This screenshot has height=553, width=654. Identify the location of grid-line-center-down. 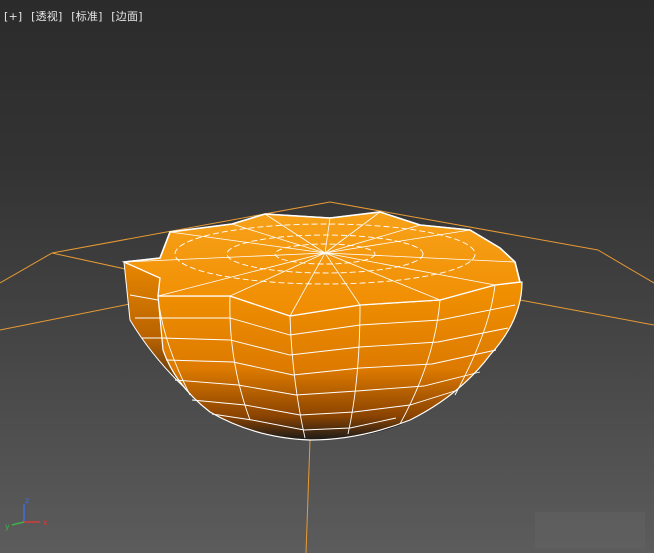
(308, 496).